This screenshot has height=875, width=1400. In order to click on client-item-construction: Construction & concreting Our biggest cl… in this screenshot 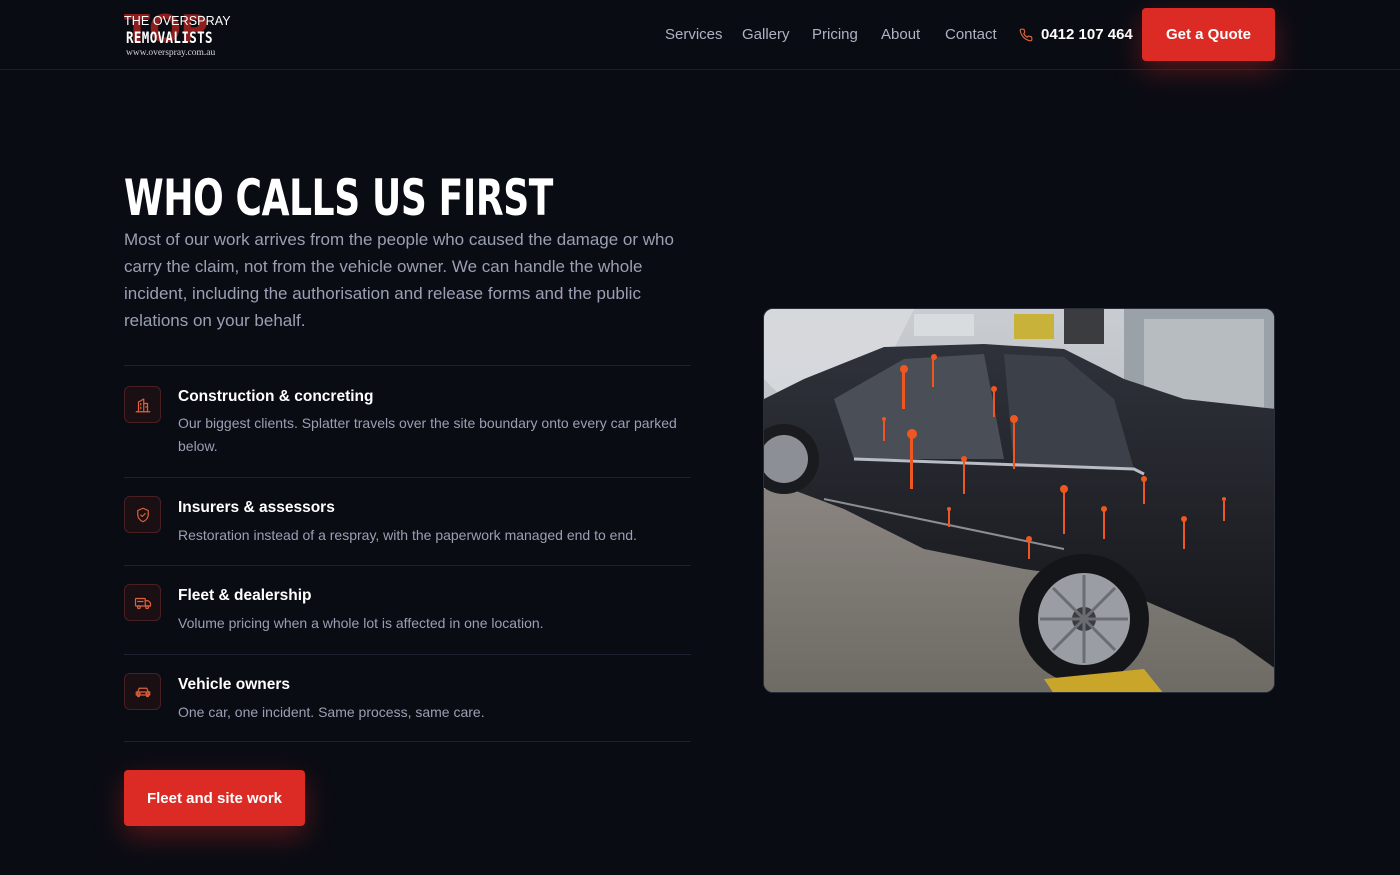, I will do `click(407, 421)`.